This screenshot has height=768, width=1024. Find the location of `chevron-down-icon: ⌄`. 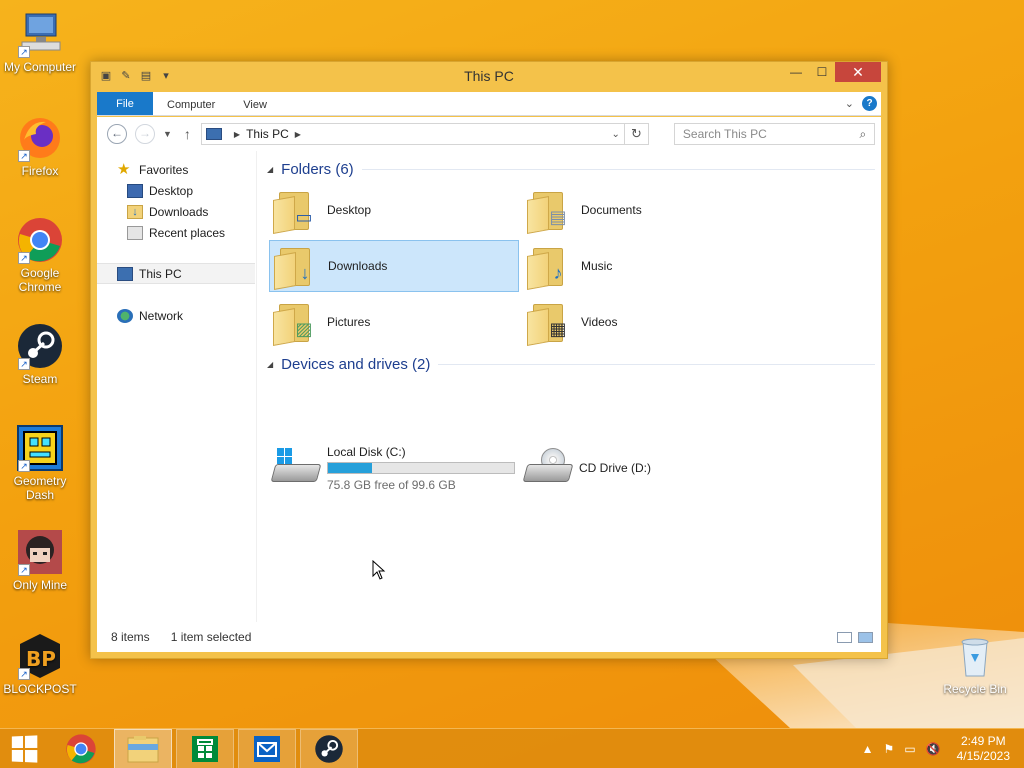

chevron-down-icon: ⌄ is located at coordinates (616, 134).